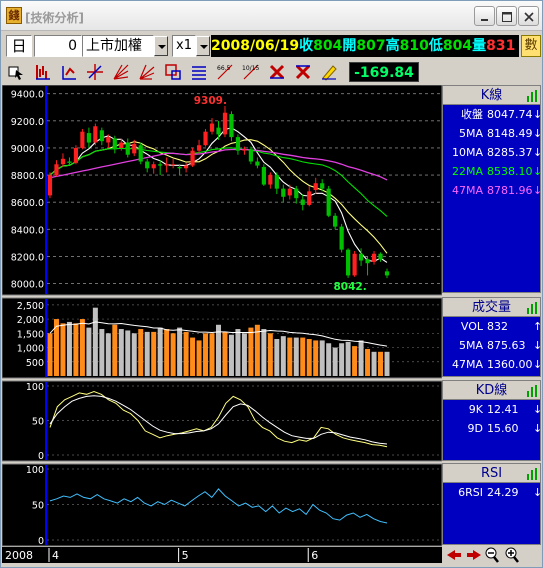 The image size is (543, 568). I want to click on ma-tool-1: 66.5, so click(225, 72).